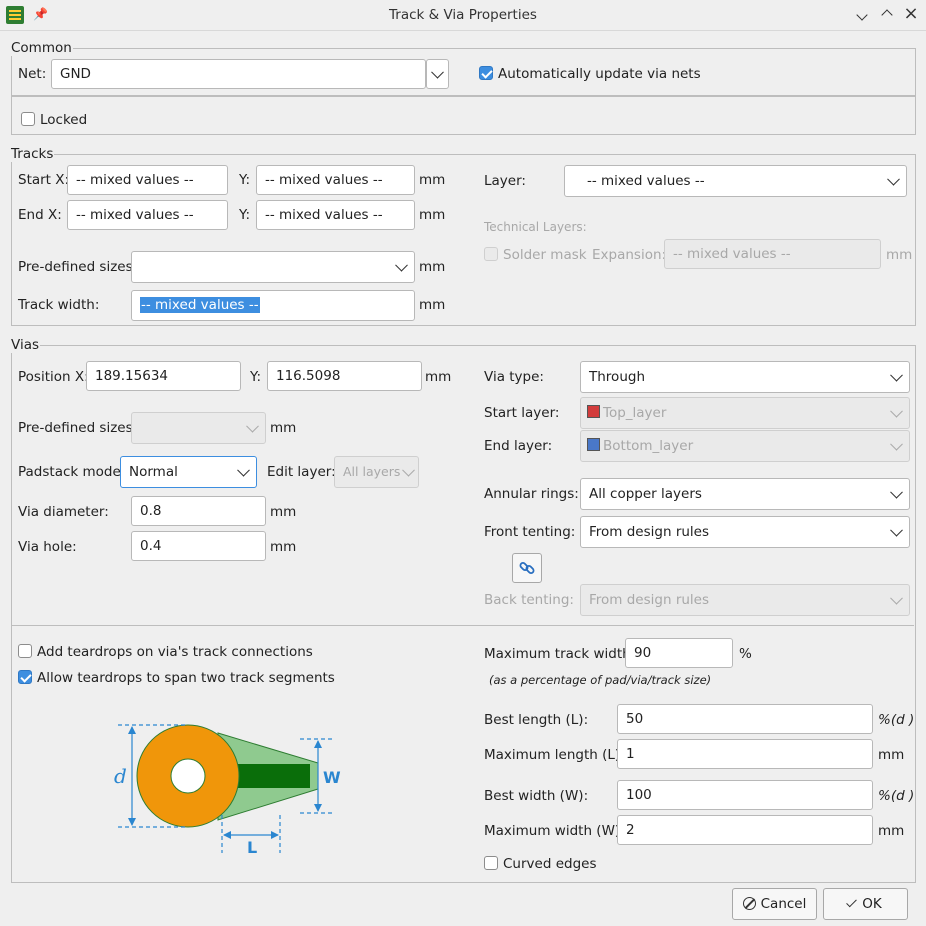 The image size is (926, 926). What do you see at coordinates (550, 864) in the screenshot?
I see `curved-edges-label: Curved edges` at bounding box center [550, 864].